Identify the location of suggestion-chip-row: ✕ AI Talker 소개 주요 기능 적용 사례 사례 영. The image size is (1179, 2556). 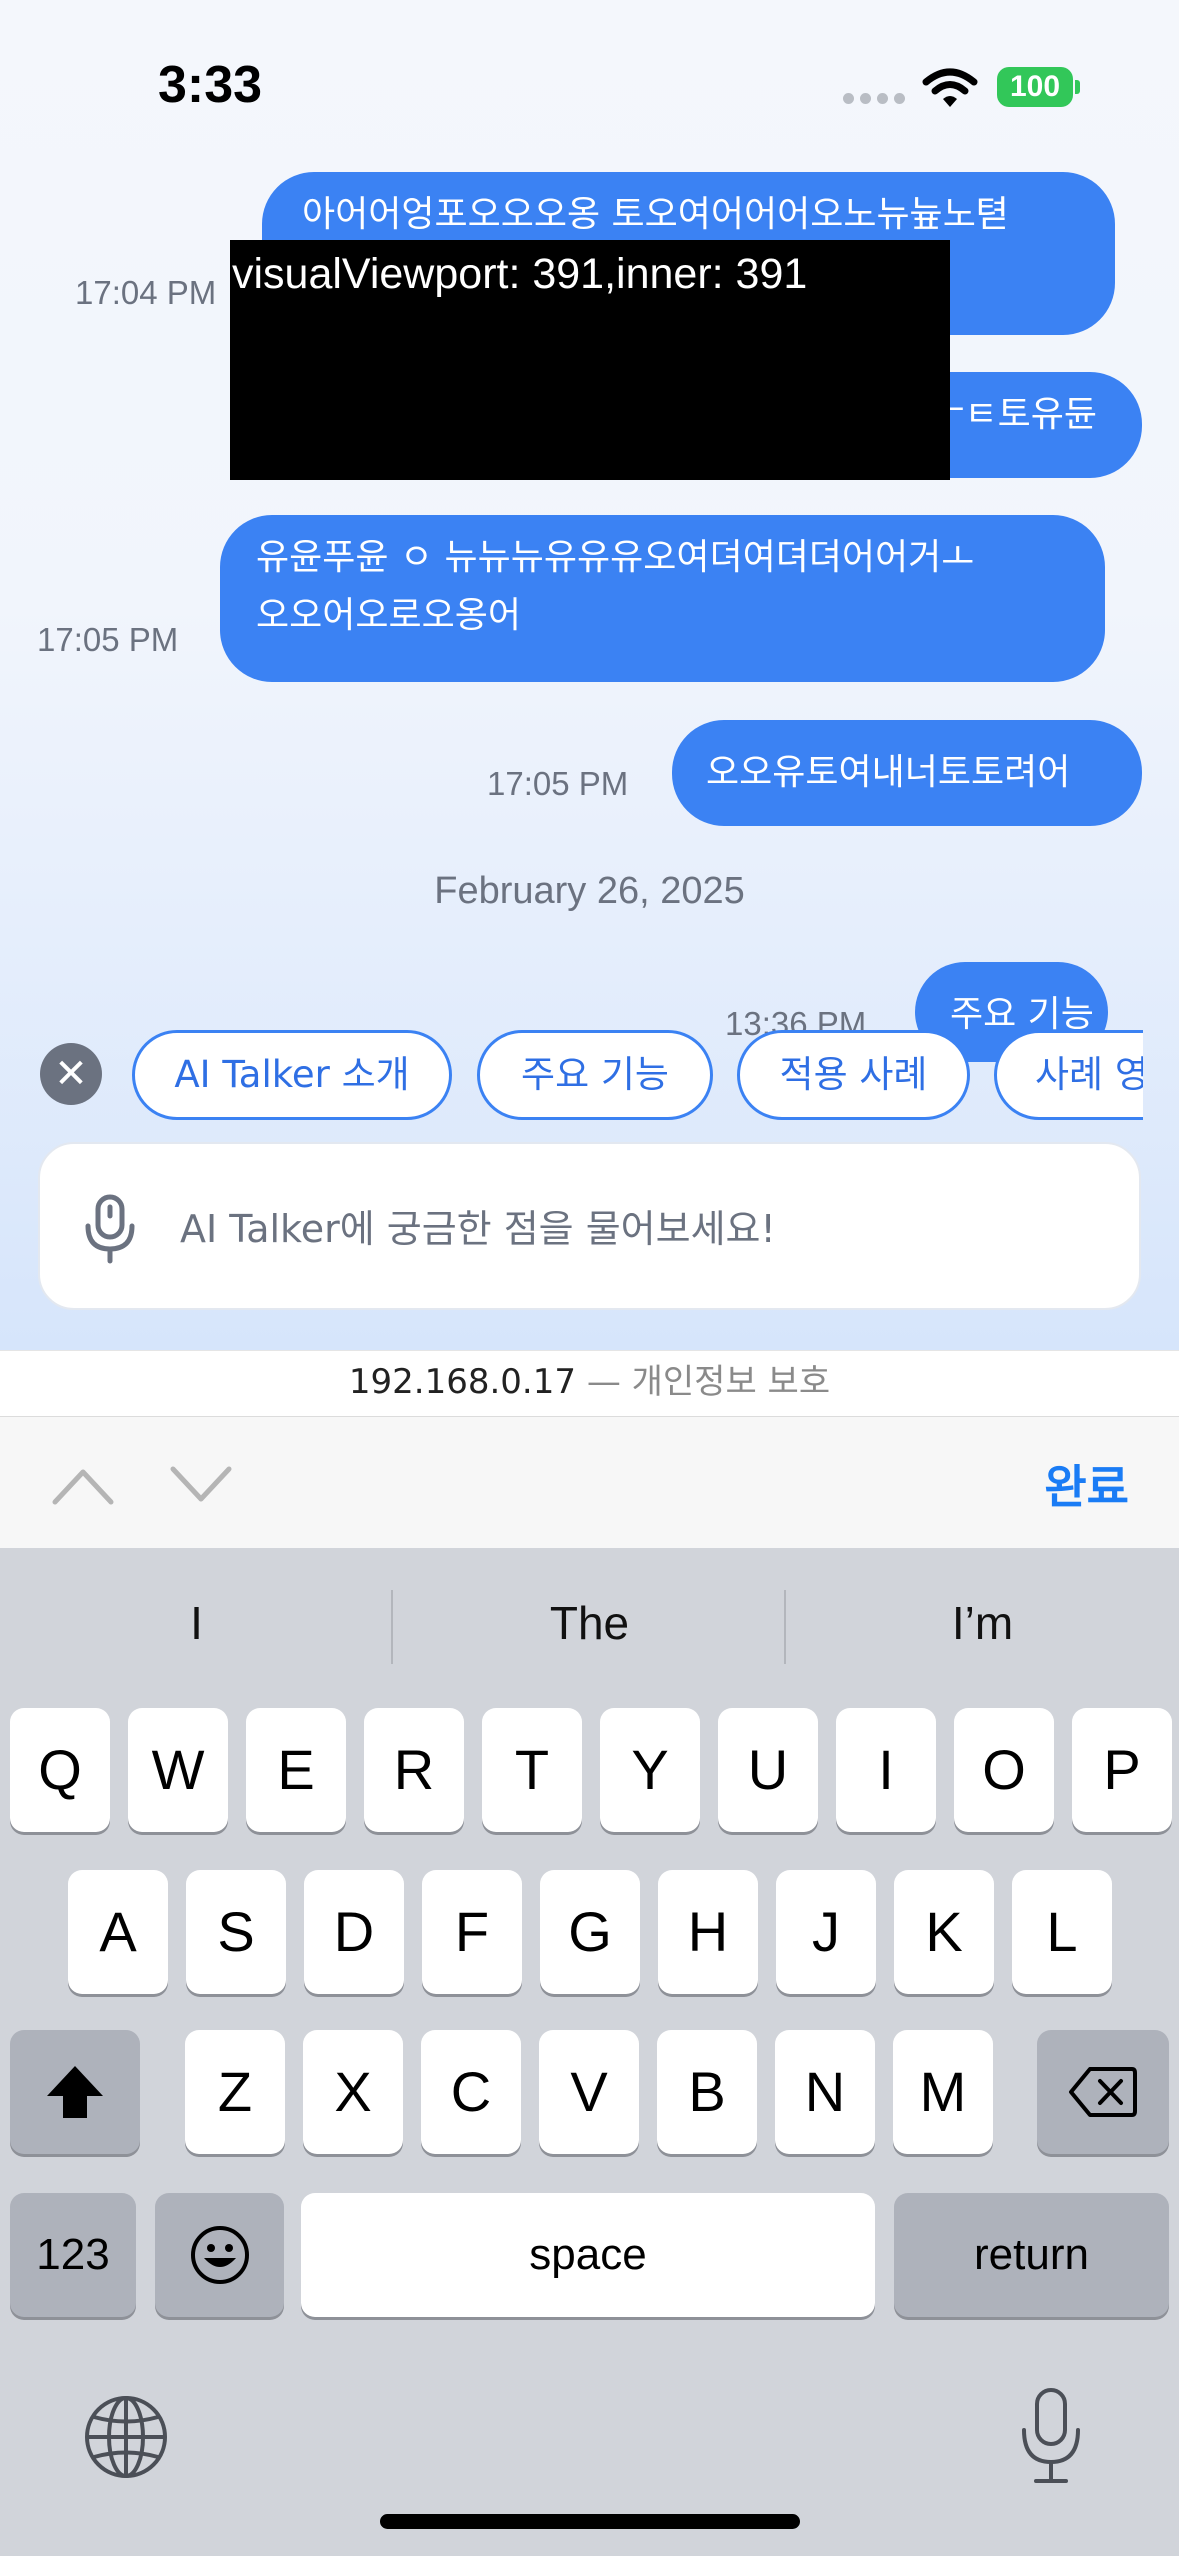
(589, 1075).